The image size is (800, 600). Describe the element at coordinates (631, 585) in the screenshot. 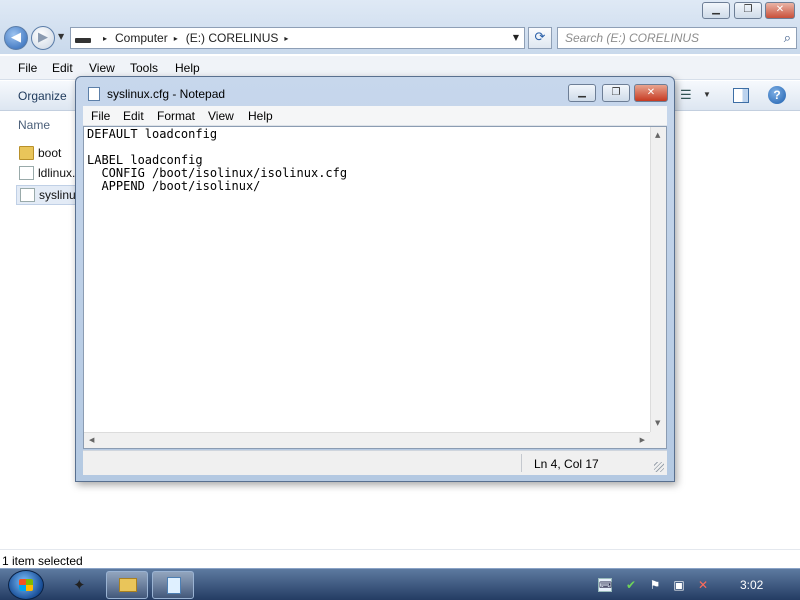

I see `security-icon: ✔` at that location.